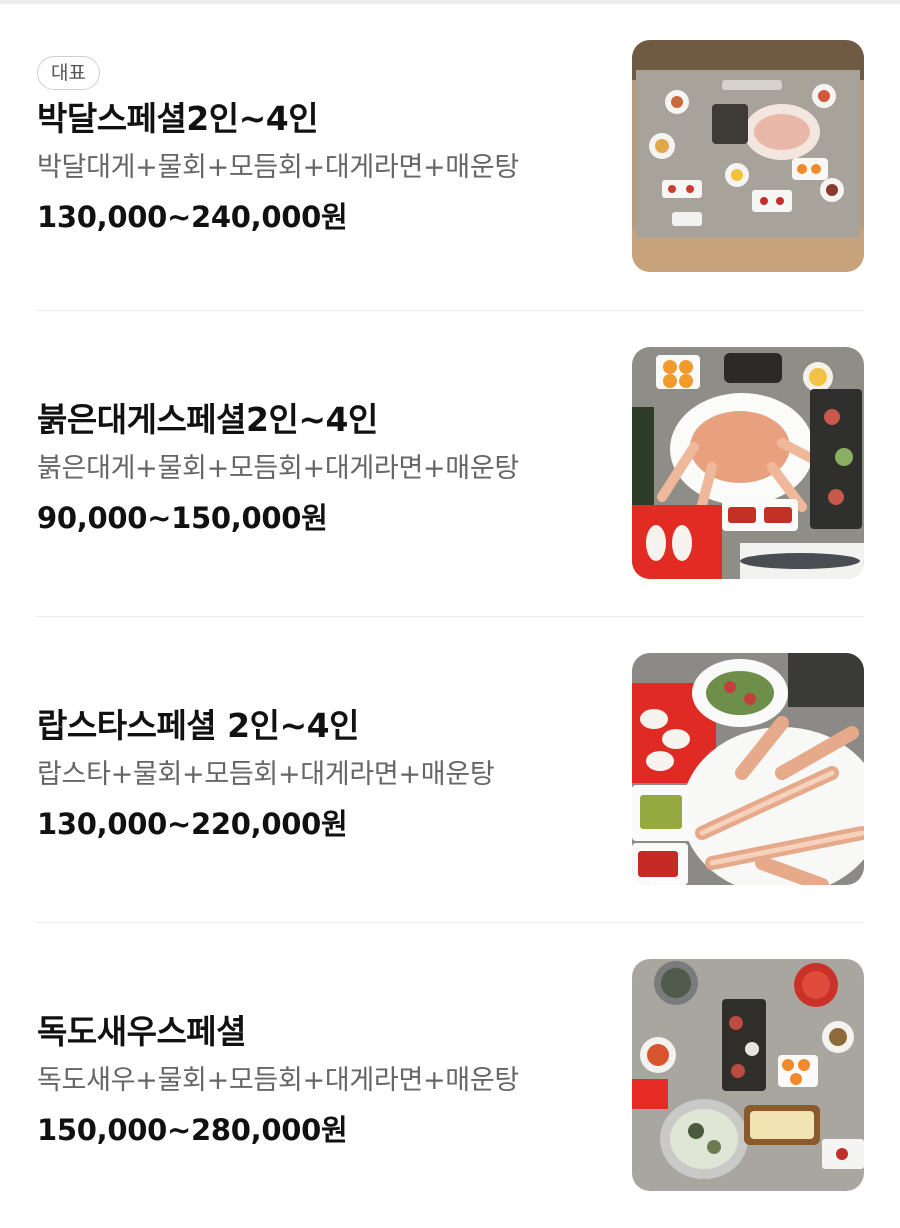 The height and width of the screenshot is (1228, 900). I want to click on signature-badge: 대표, so click(68, 73).